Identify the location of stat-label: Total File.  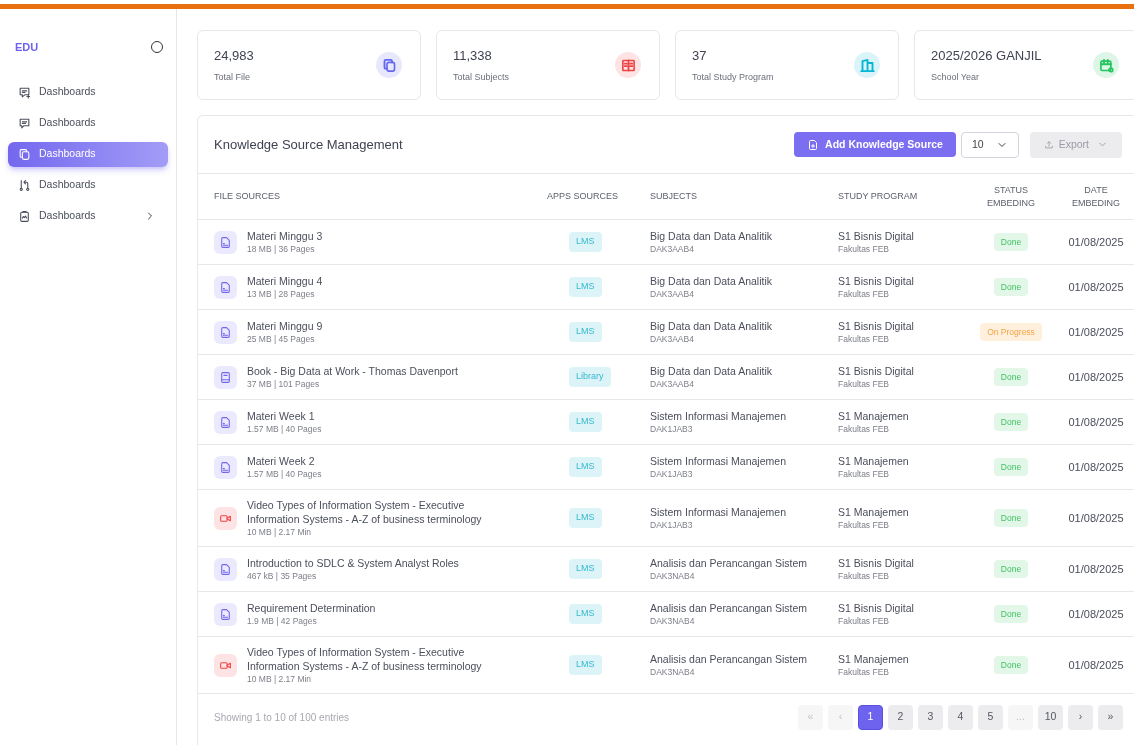
(232, 77).